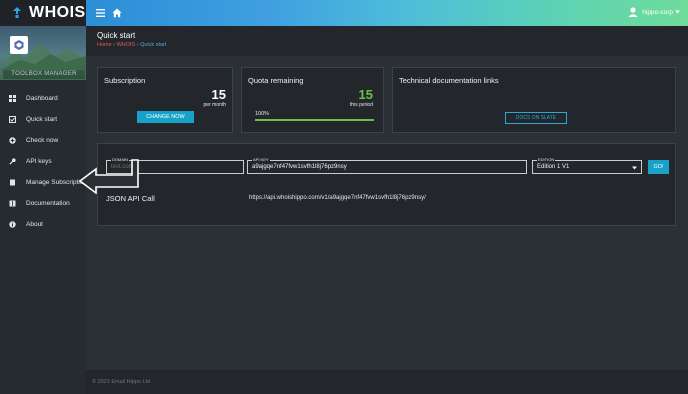  I want to click on profile-caption: TOOLBOX MANAGER, so click(44, 74).